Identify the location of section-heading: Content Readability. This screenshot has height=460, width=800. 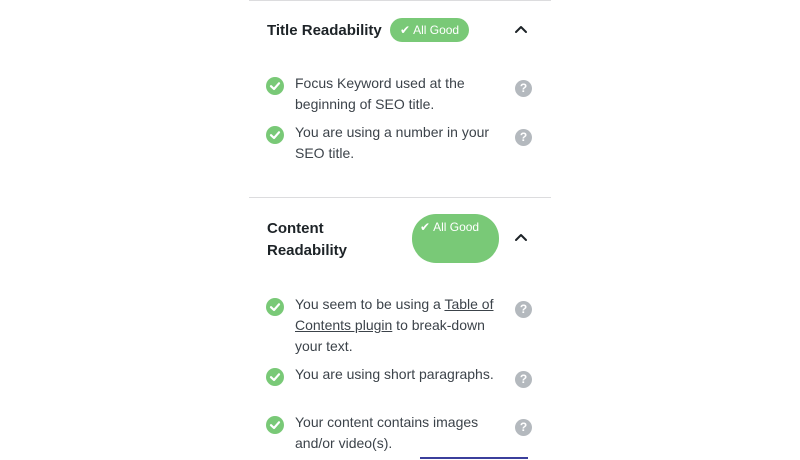
(307, 239).